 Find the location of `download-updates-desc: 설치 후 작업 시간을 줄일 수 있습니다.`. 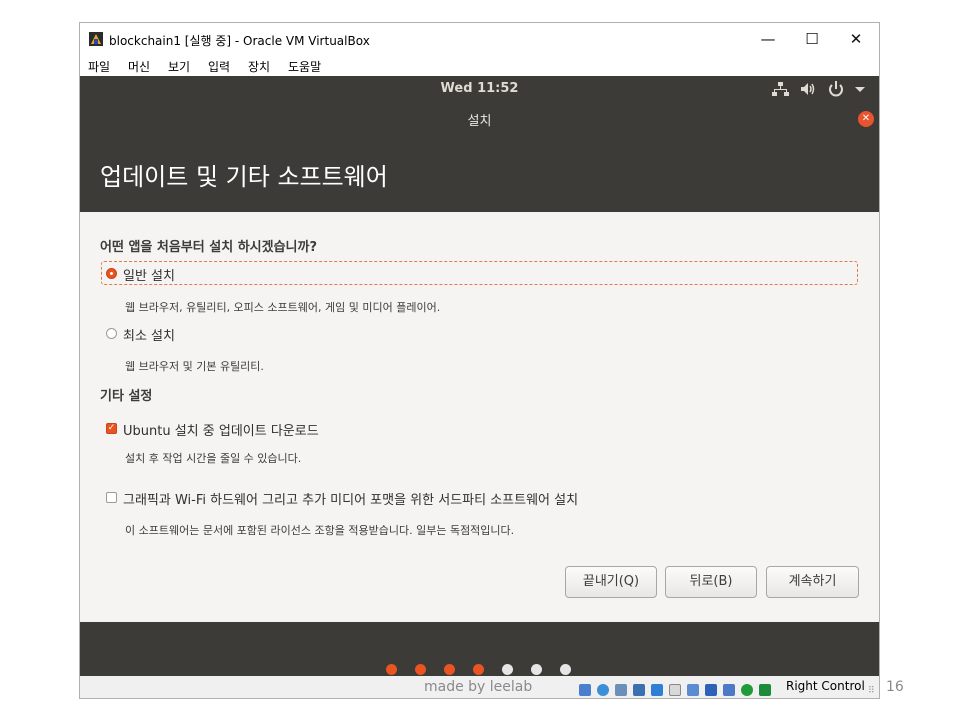

download-updates-desc: 설치 후 작업 시간을 줄일 수 있습니다. is located at coordinates (213, 458).